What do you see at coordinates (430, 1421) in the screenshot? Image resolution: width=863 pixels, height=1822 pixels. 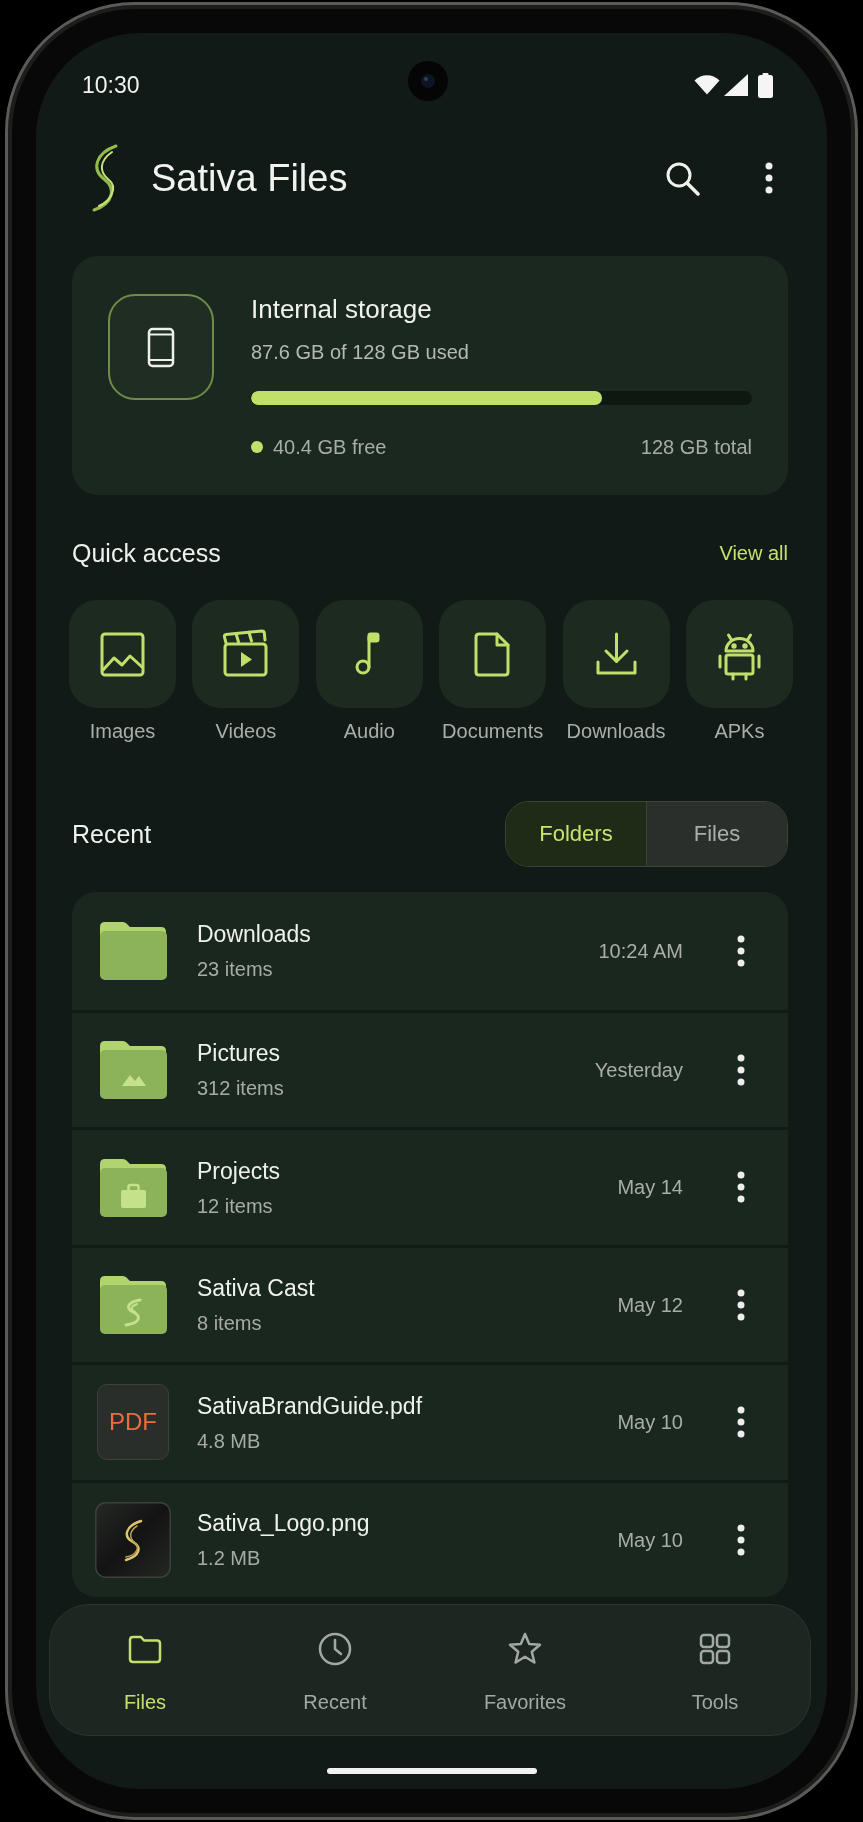 I see `list-row: PDF SativaBrandGuide.pdf 4.8 MB May 10` at bounding box center [430, 1421].